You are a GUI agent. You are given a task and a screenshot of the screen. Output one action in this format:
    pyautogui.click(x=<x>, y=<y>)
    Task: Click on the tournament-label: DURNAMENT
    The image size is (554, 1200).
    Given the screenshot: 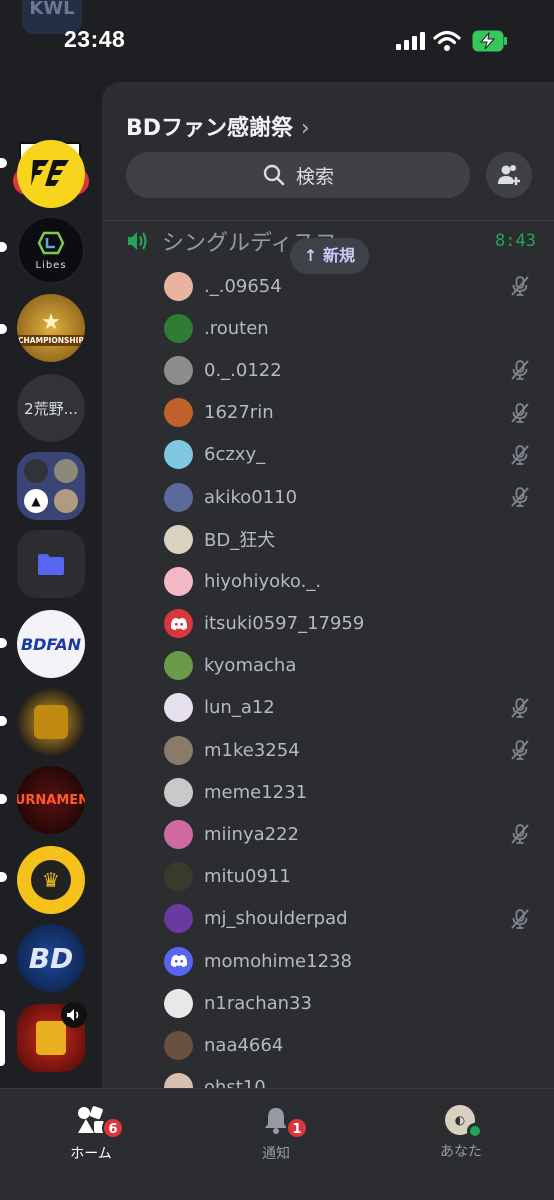 What is the action you would take?
    pyautogui.click(x=51, y=800)
    